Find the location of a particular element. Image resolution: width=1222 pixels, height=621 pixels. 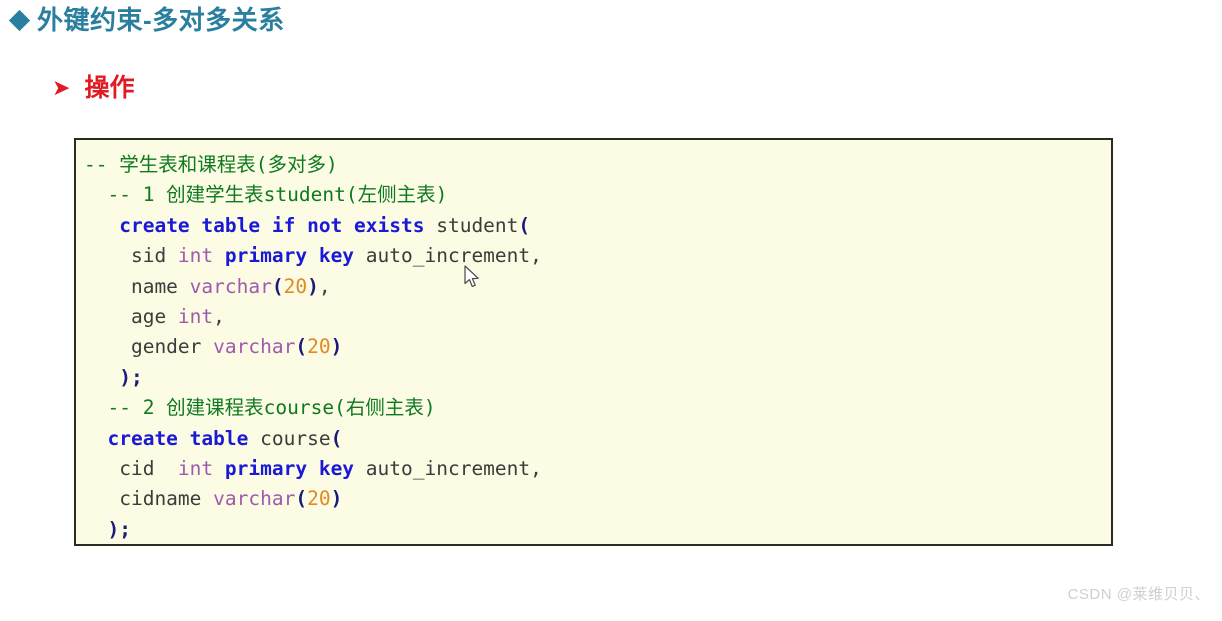

code-line: -- 1 创建学生表student(左侧主表) is located at coordinates (597, 195).